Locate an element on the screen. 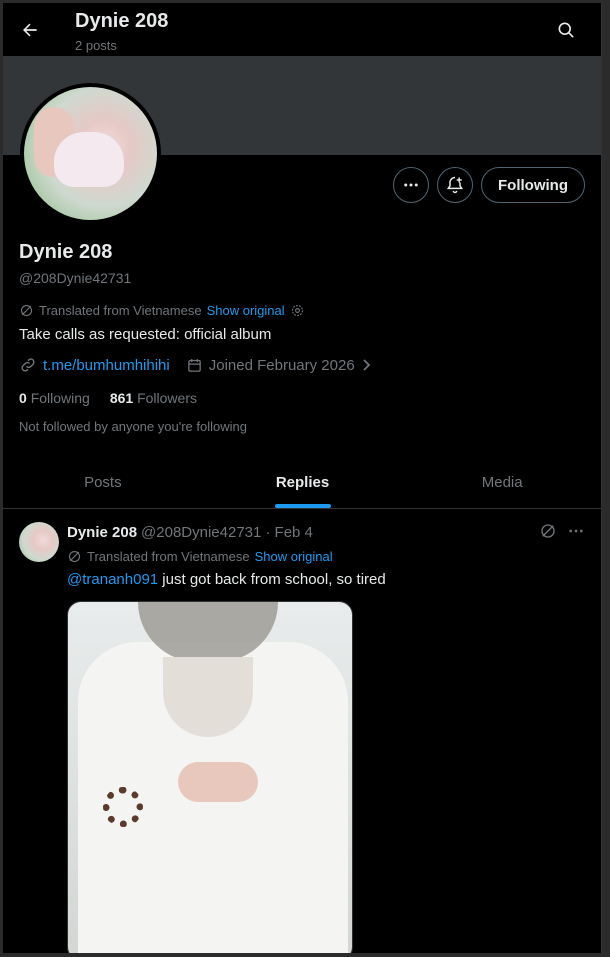 This screenshot has width=610, height=957. notify-button is located at coordinates (455, 185).